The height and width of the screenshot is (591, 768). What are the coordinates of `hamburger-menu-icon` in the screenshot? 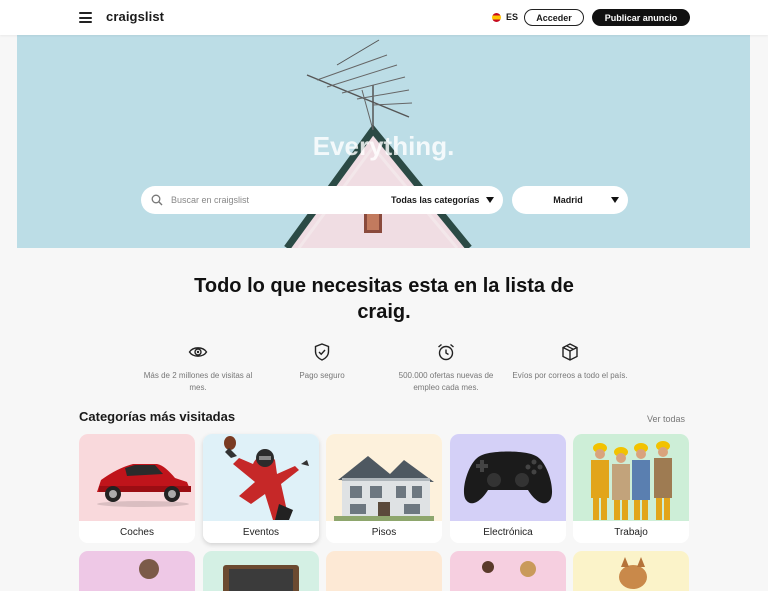 It's located at (85, 17).